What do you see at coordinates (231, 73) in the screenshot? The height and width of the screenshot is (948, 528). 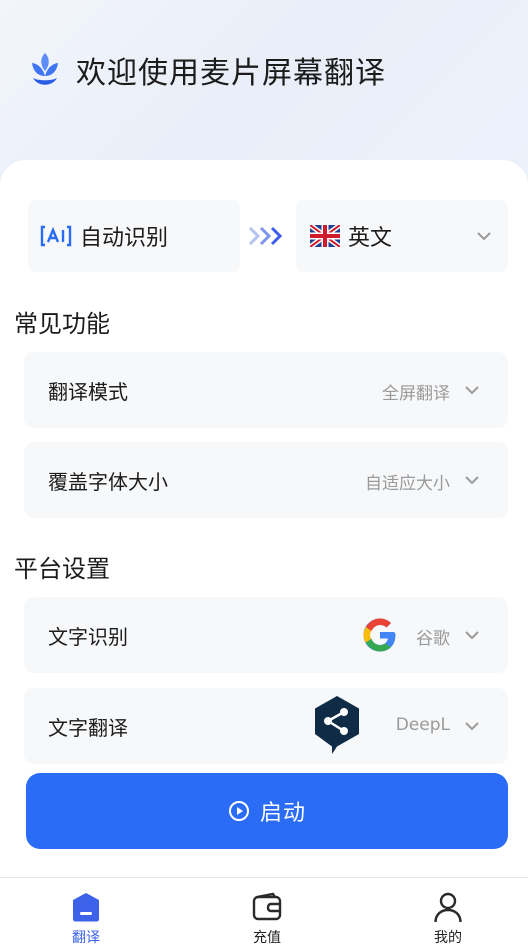 I see `app-title: 欢迎使用麦片屏幕翻译` at bounding box center [231, 73].